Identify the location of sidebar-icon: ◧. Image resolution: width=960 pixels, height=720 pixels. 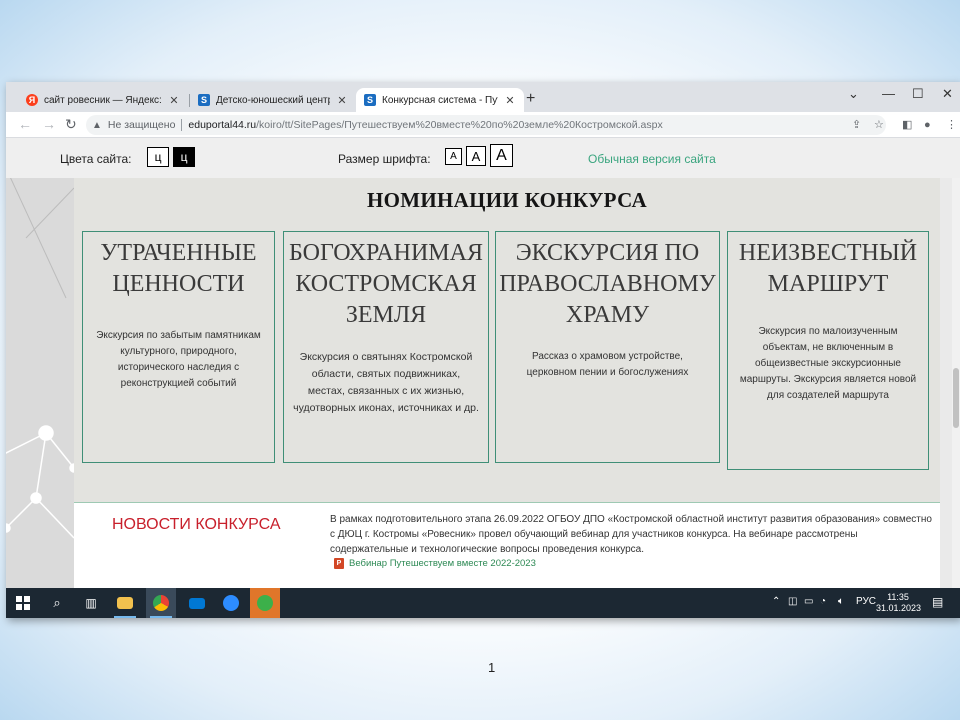
(907, 125).